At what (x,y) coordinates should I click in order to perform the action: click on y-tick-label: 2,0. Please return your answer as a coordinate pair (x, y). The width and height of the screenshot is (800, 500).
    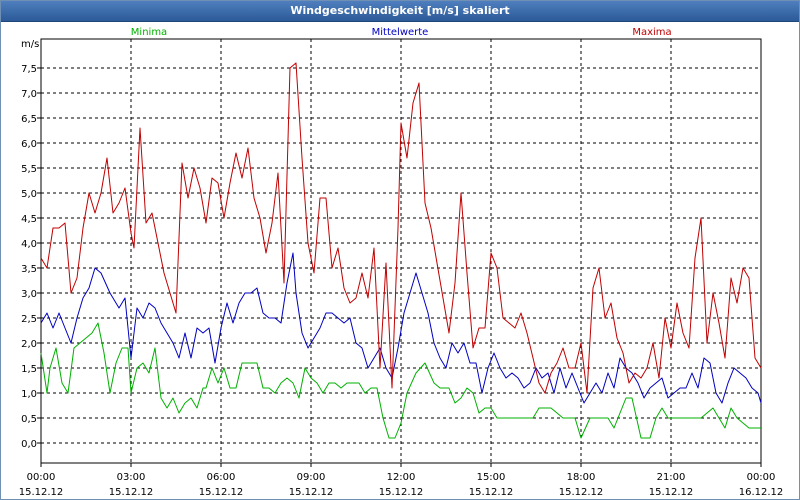
    Looking at the image, I should click on (29, 344).